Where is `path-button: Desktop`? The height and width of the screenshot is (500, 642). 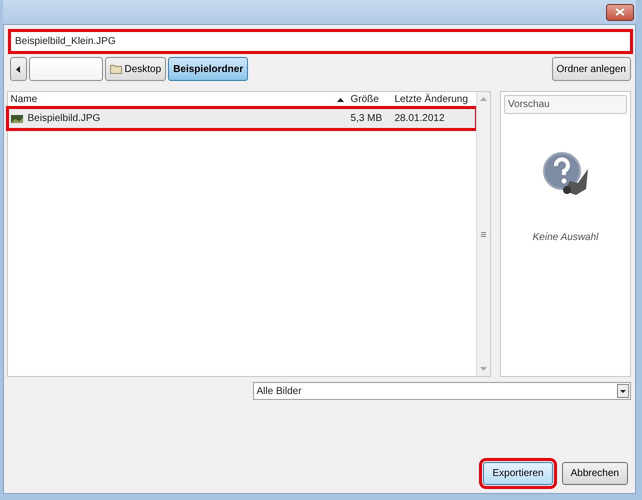
path-button: Desktop is located at coordinates (135, 69).